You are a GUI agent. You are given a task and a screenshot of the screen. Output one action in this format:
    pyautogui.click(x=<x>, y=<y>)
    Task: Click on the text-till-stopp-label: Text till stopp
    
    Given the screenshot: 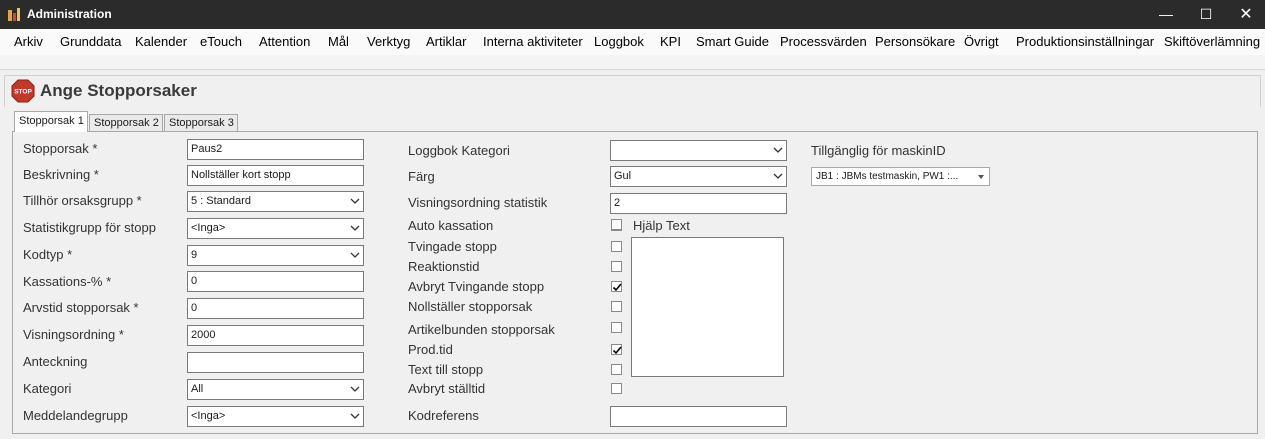 What is the action you would take?
    pyautogui.click(x=446, y=369)
    